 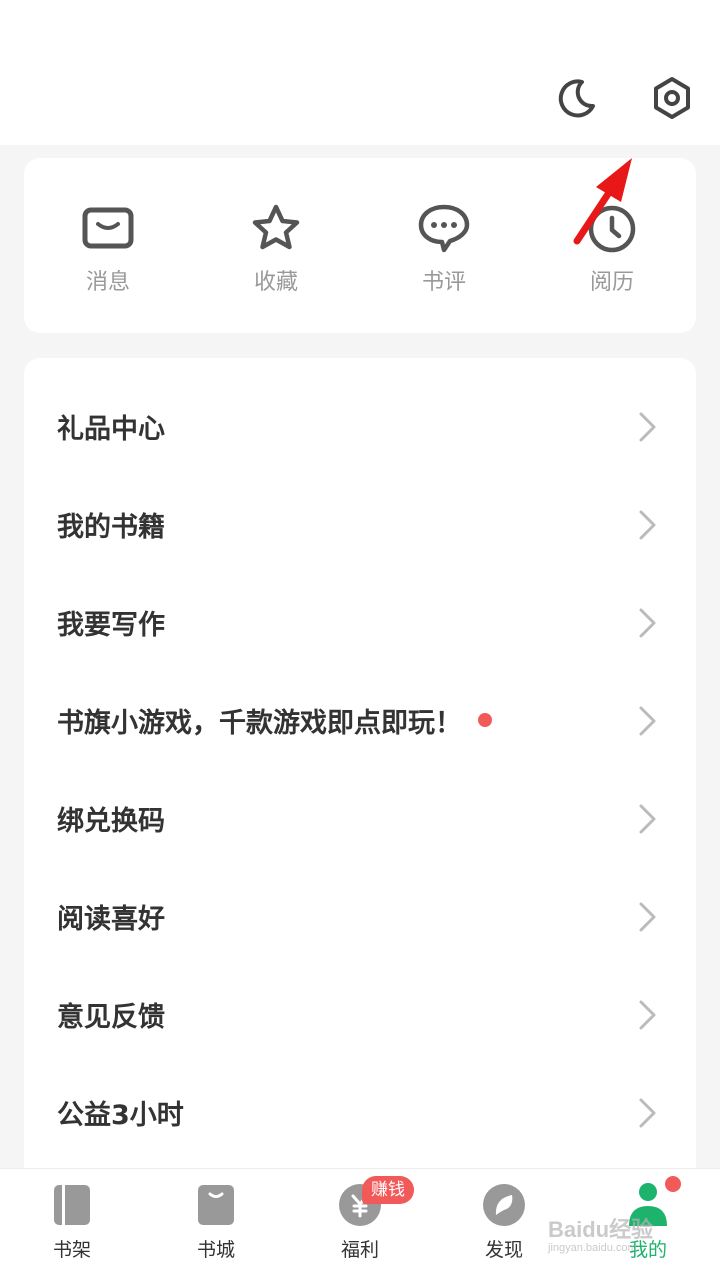 I want to click on top-header, so click(x=360, y=72).